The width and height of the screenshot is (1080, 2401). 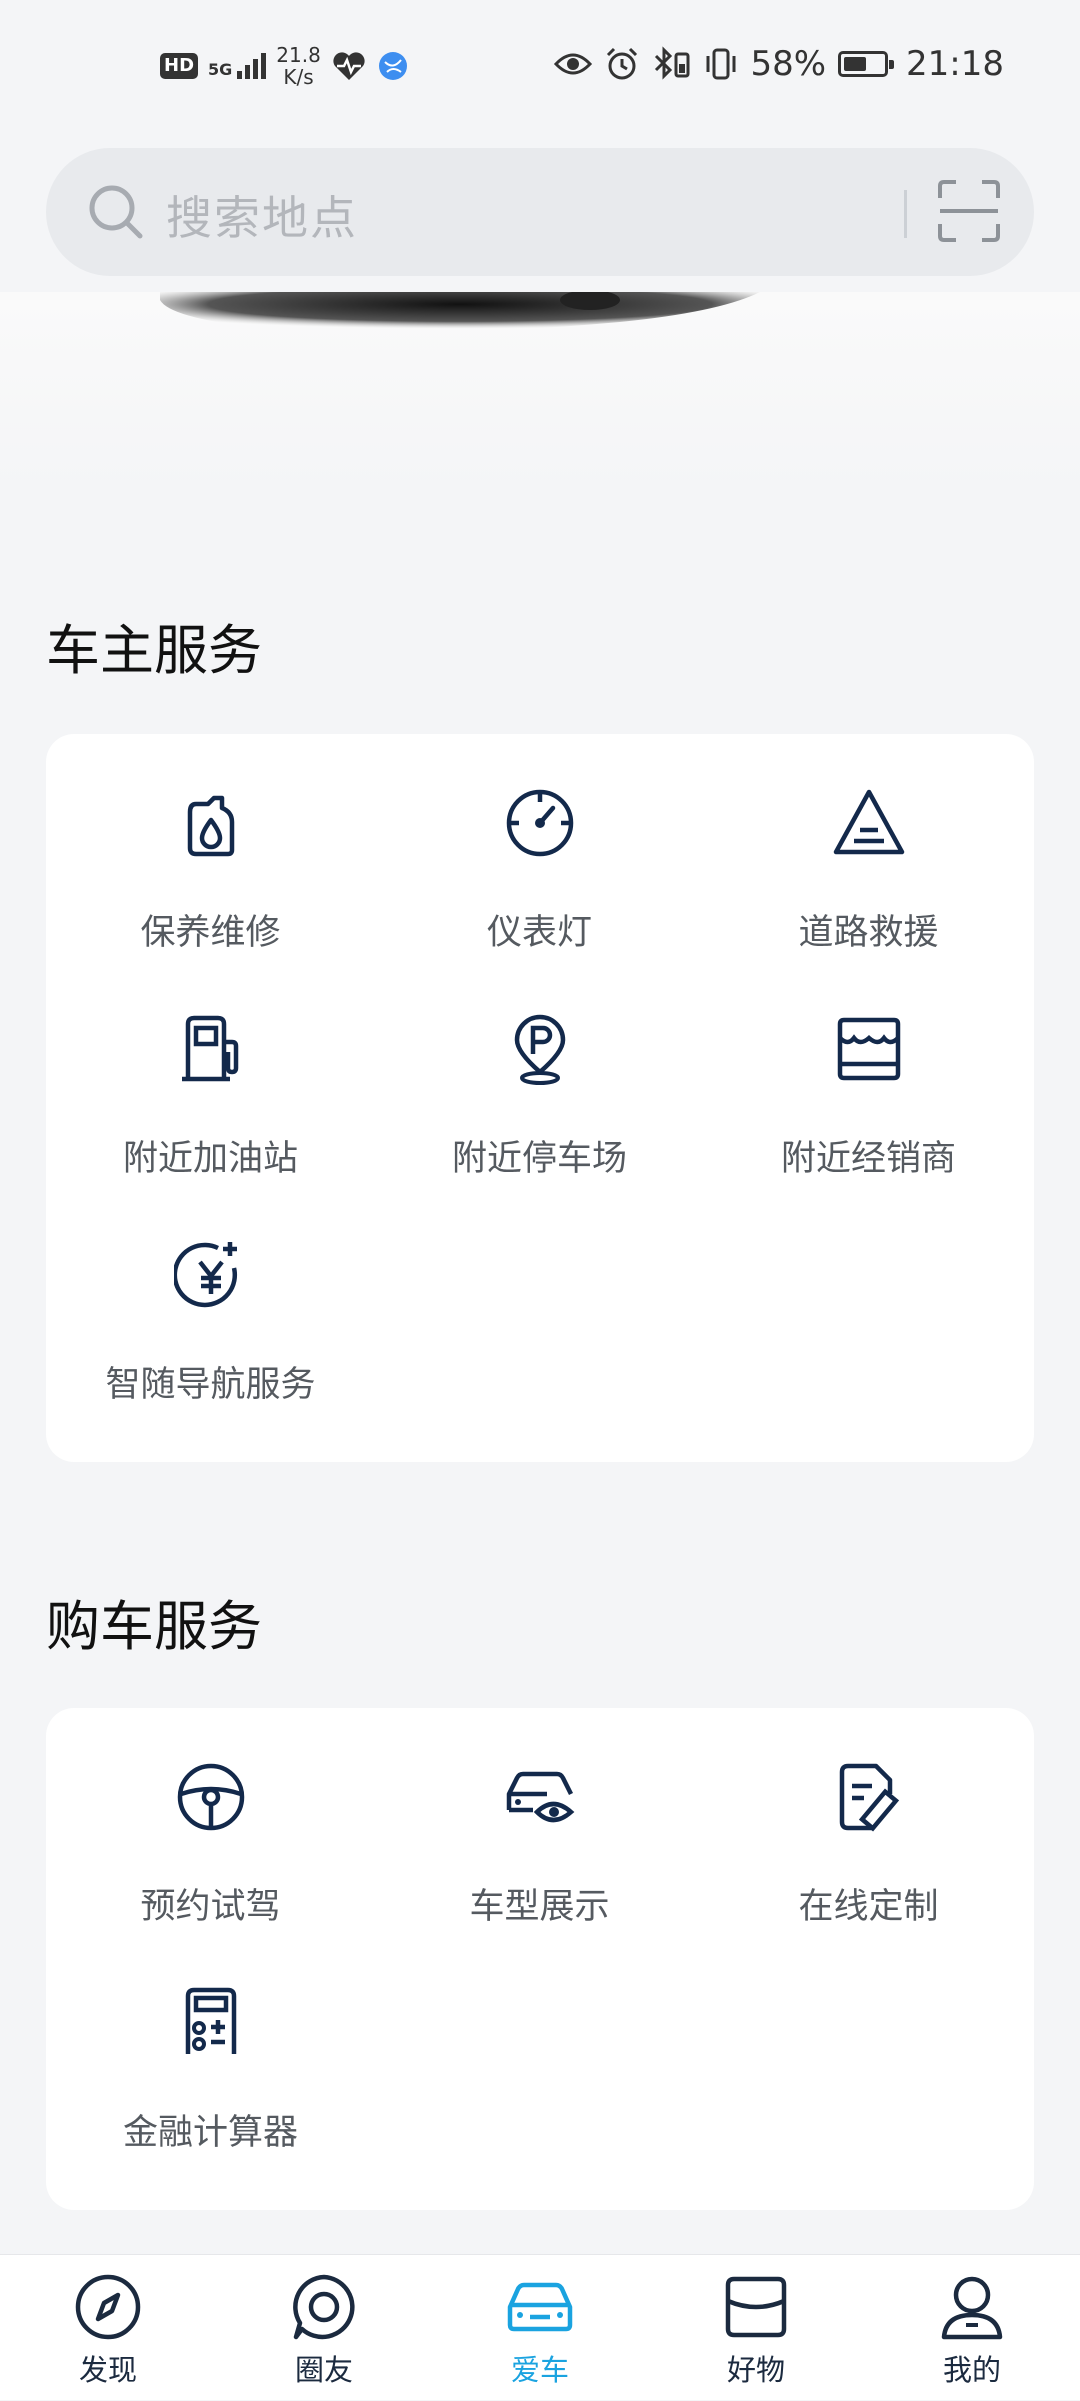 I want to click on owner-services-title: 车主服务, so click(x=154, y=650).